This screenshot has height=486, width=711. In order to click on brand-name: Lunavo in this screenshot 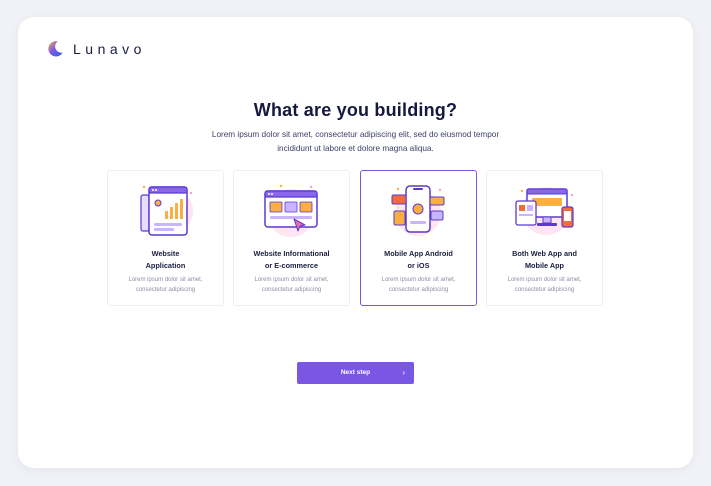, I will do `click(109, 49)`.